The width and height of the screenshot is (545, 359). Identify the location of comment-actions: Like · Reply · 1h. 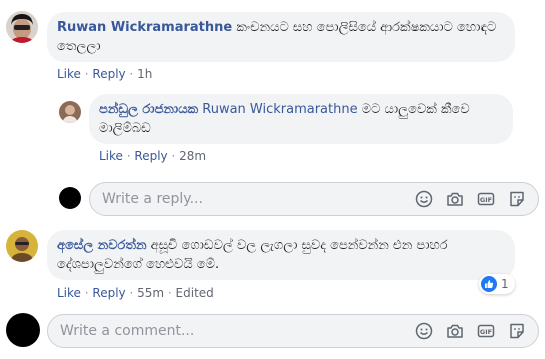
(105, 74).